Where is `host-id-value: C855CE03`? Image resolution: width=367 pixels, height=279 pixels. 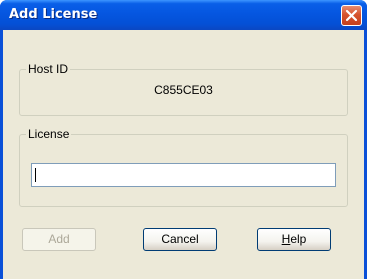
host-id-value: C855CE03 is located at coordinates (183, 90).